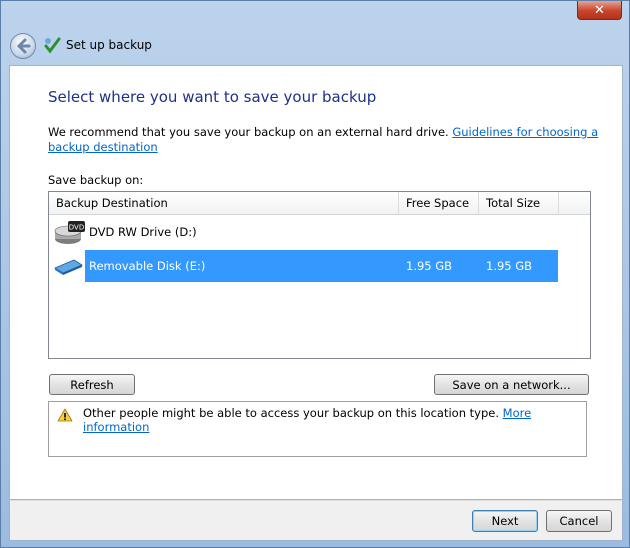  I want to click on cancel-button: Cancel, so click(579, 521).